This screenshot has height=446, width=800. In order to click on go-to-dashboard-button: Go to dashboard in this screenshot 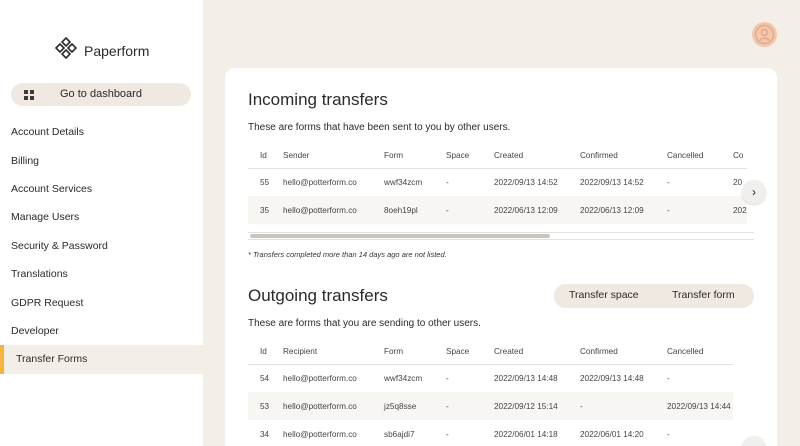, I will do `click(101, 94)`.